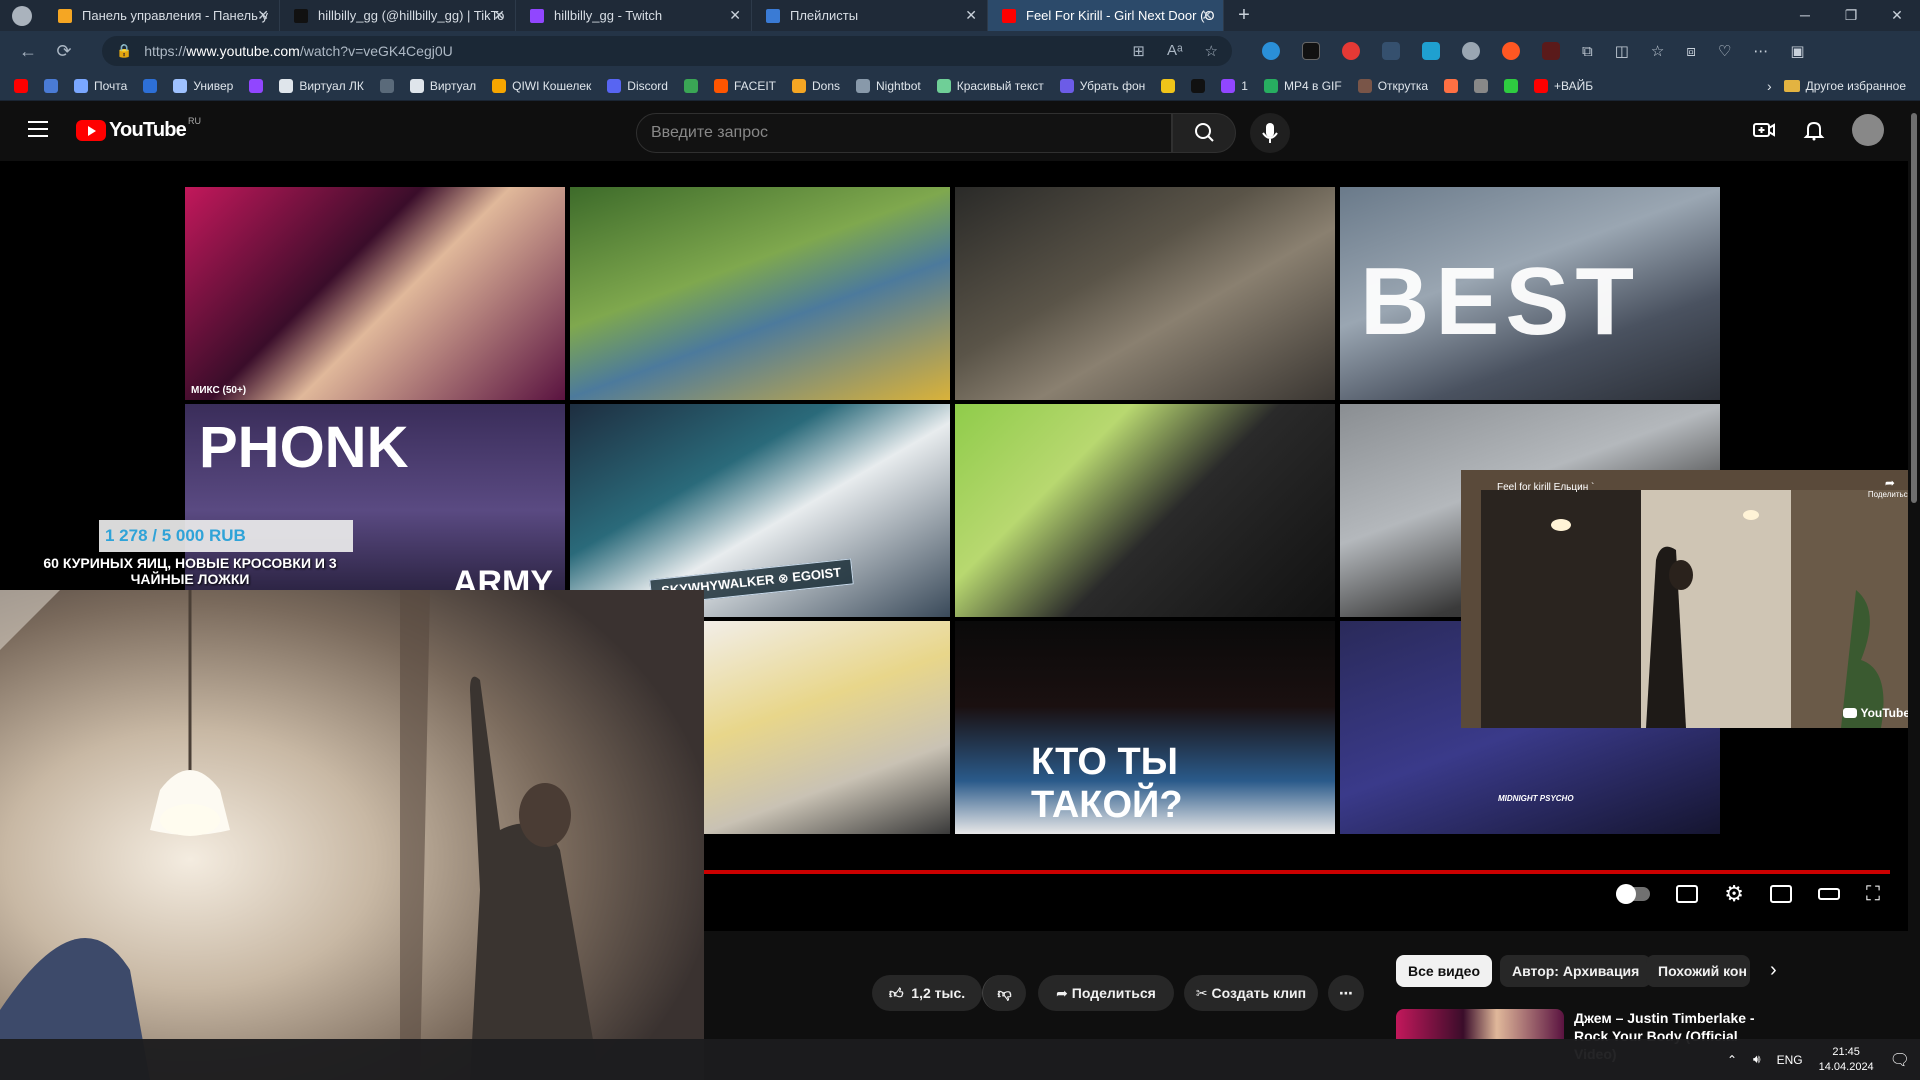  Describe the element at coordinates (1138, 51) in the screenshot. I see `app-available-icon: ⊞` at that location.